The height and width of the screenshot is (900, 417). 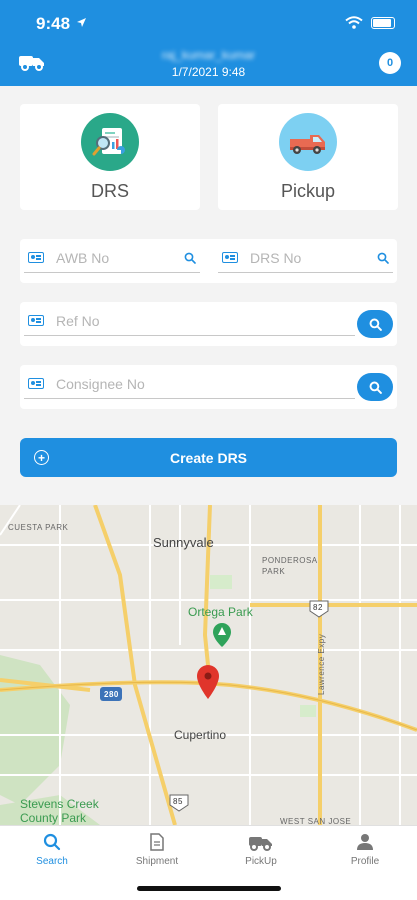 I want to click on tab-search: Search, so click(x=52, y=850).